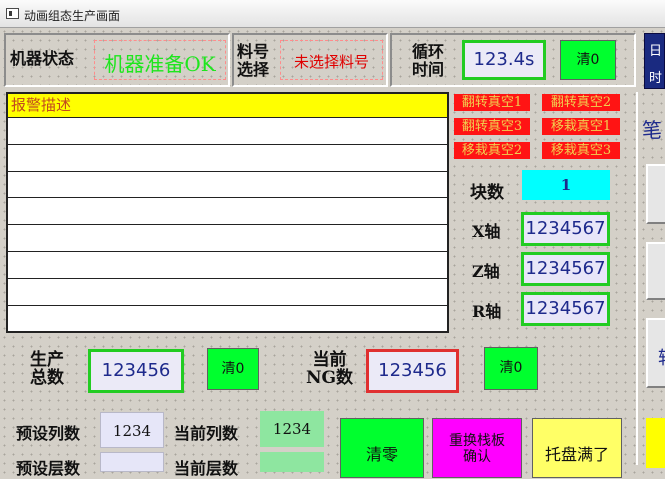  What do you see at coordinates (654, 61) in the screenshot?
I see `date-time-panel: 日 时` at bounding box center [654, 61].